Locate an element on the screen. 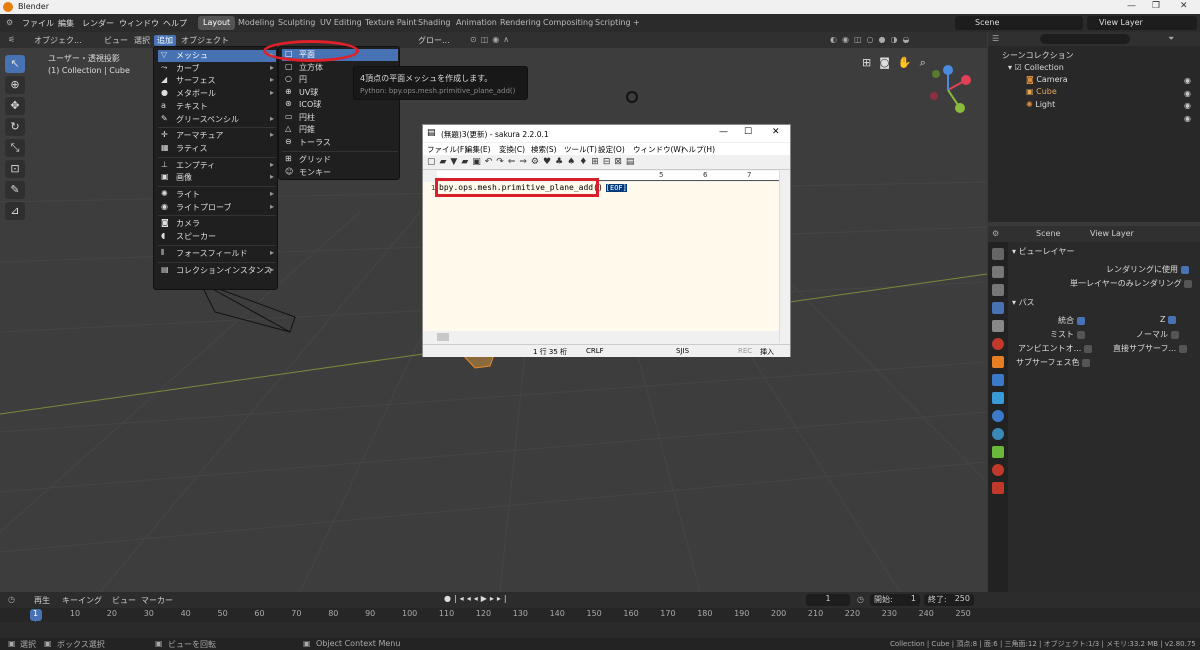 This screenshot has width=1200, height=650. pass-normal: ノーマル is located at coordinates (1157, 334).